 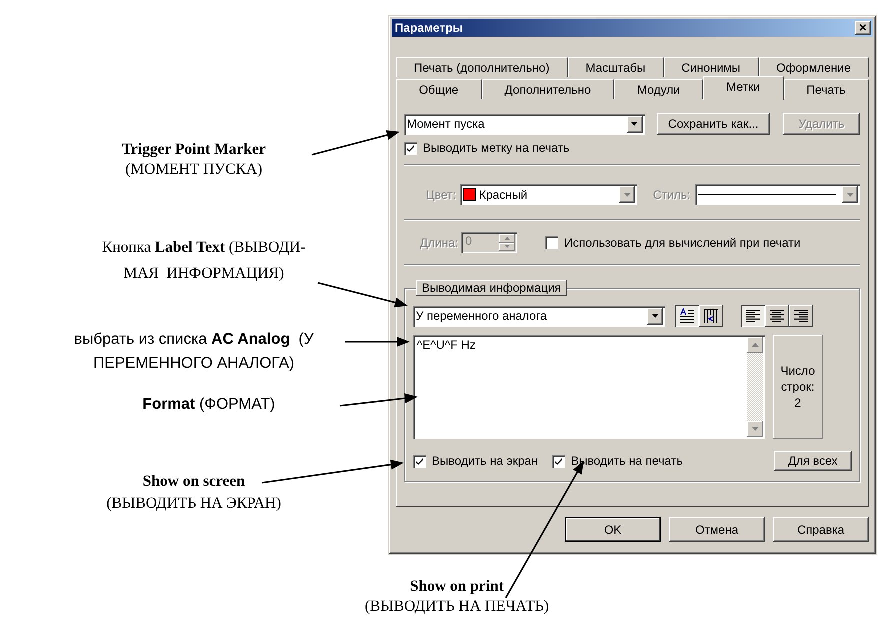 I want to click on annotation-text: Trigger Point Marker, so click(x=194, y=150).